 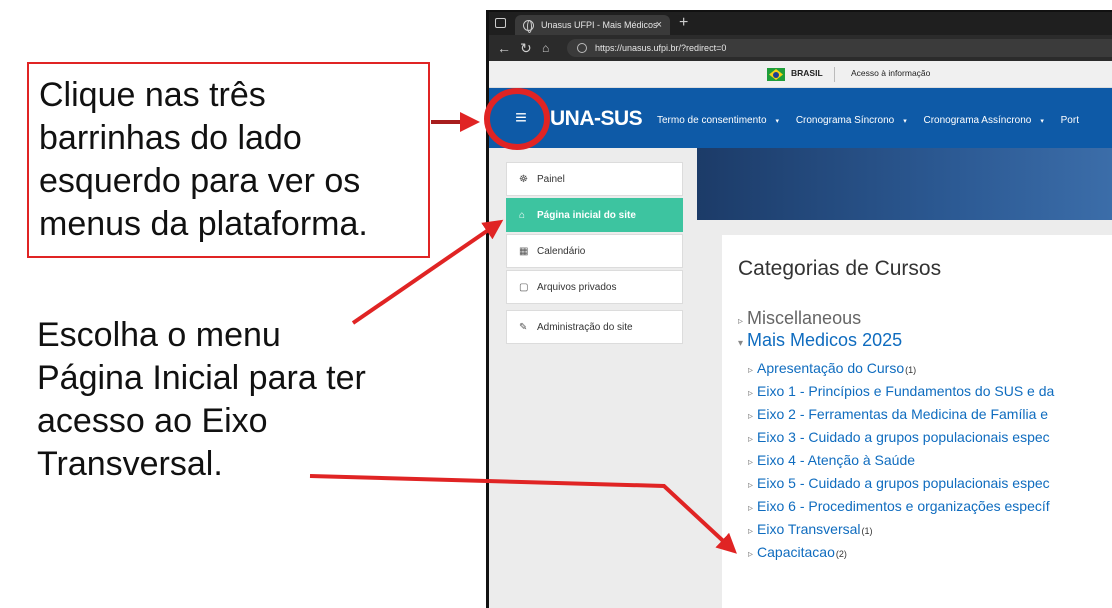 I want to click on sidebar-item-label: Calendário, so click(x=561, y=251).